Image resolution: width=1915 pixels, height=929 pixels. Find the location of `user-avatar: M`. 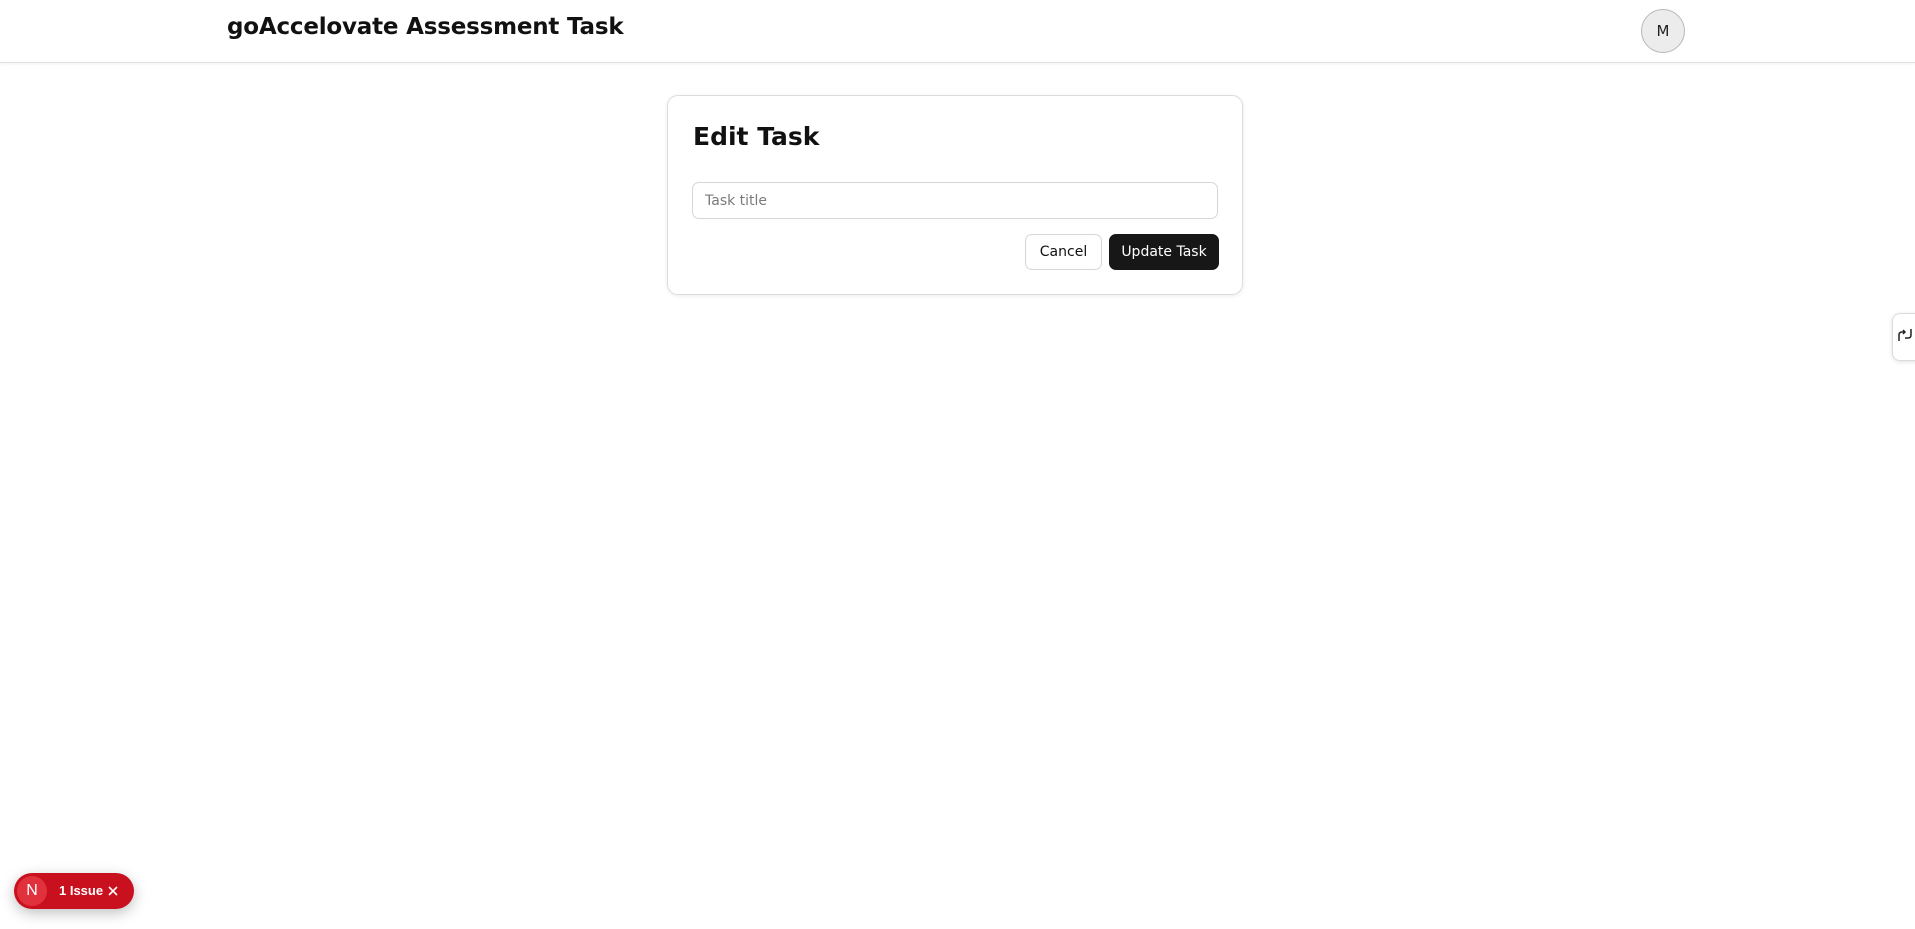

user-avatar: M is located at coordinates (1663, 31).